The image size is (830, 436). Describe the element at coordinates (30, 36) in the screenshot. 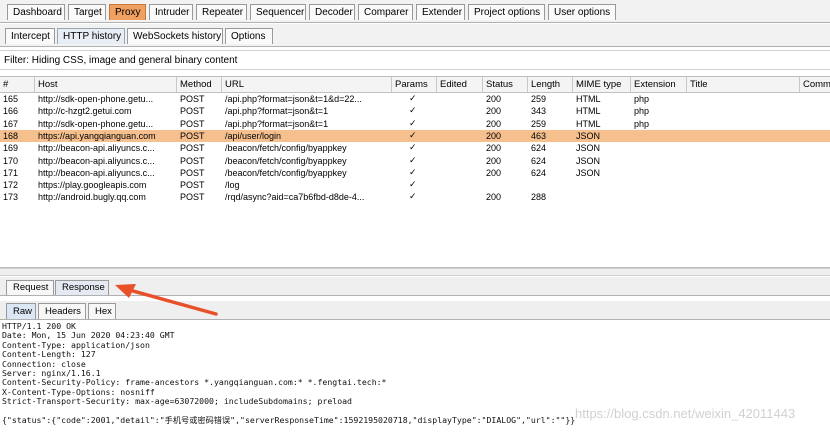

I see `sub-tab-intercept: Intercept` at that location.